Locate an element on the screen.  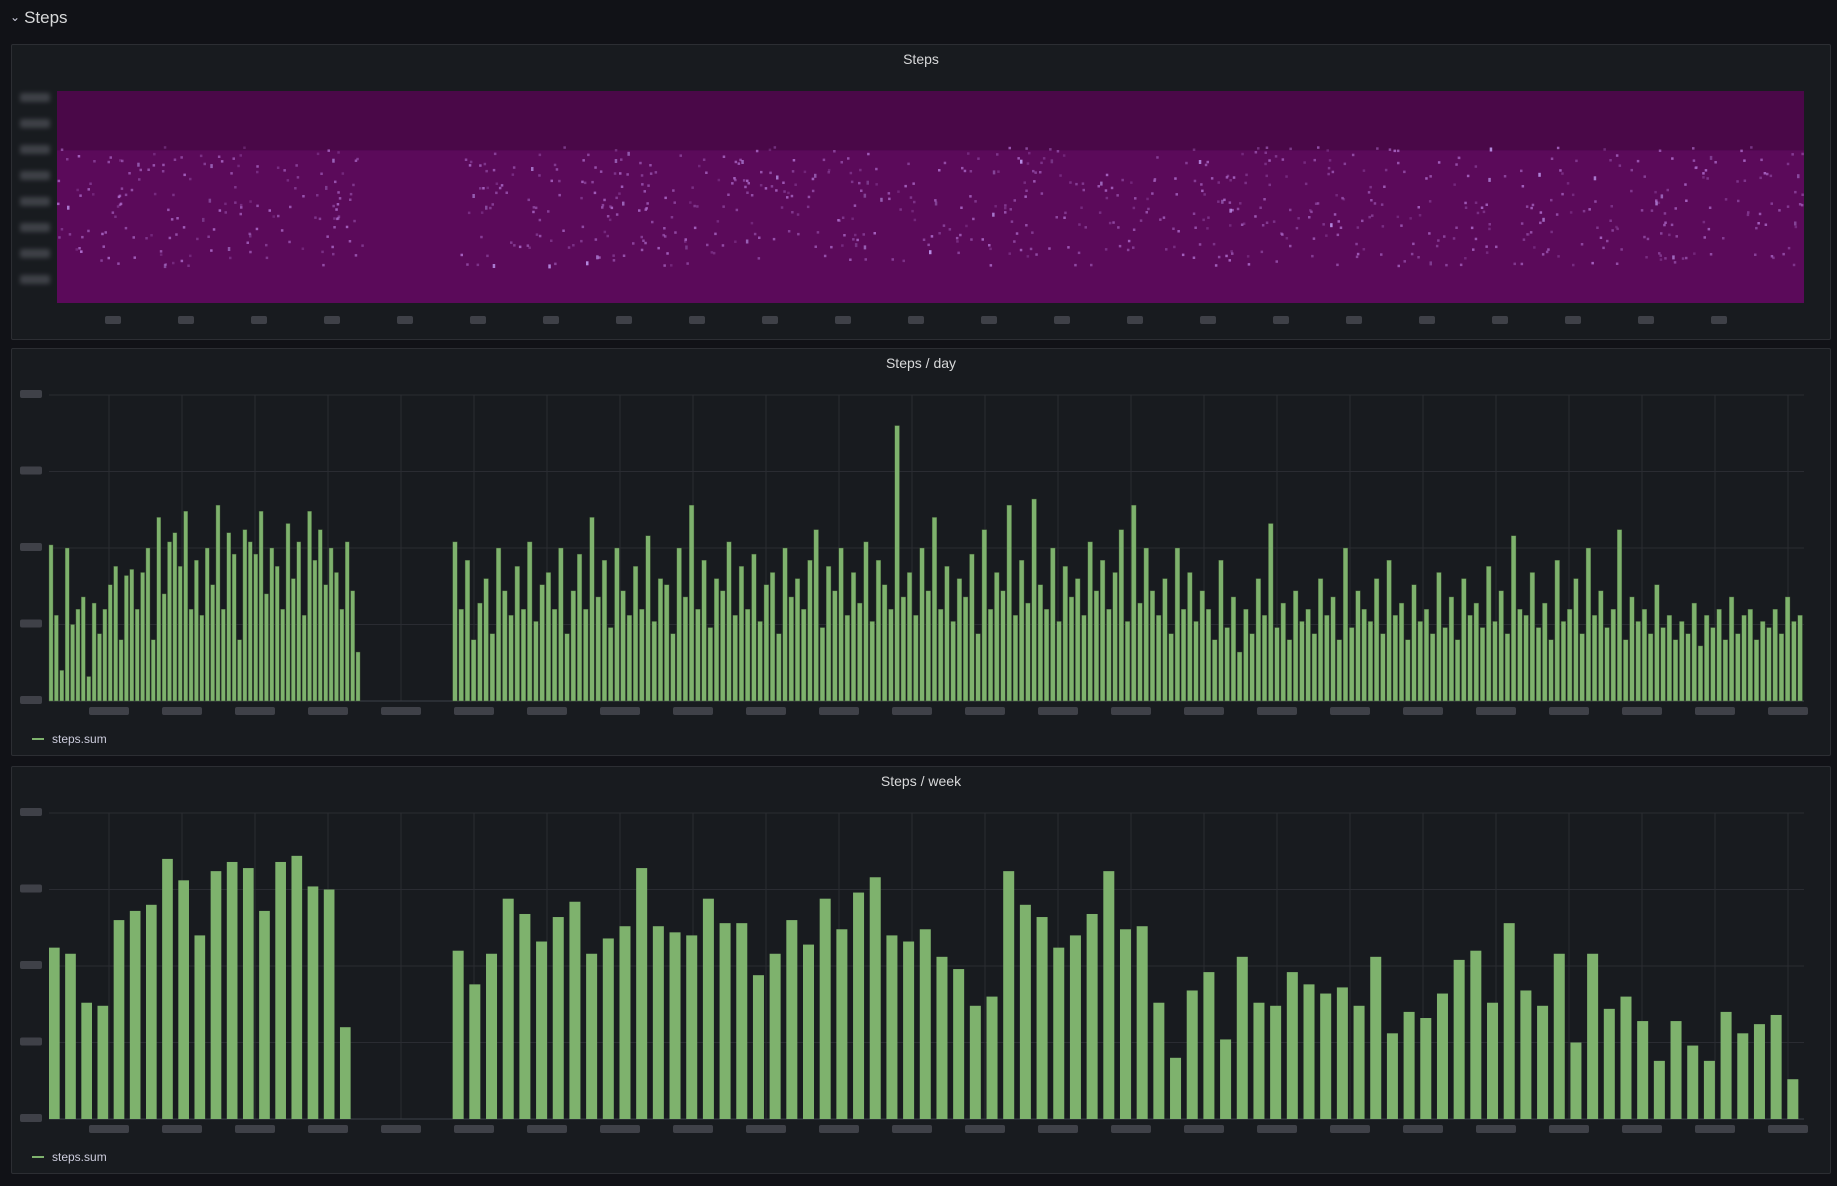
chevron-down-icon: ⌄ is located at coordinates (15, 17).